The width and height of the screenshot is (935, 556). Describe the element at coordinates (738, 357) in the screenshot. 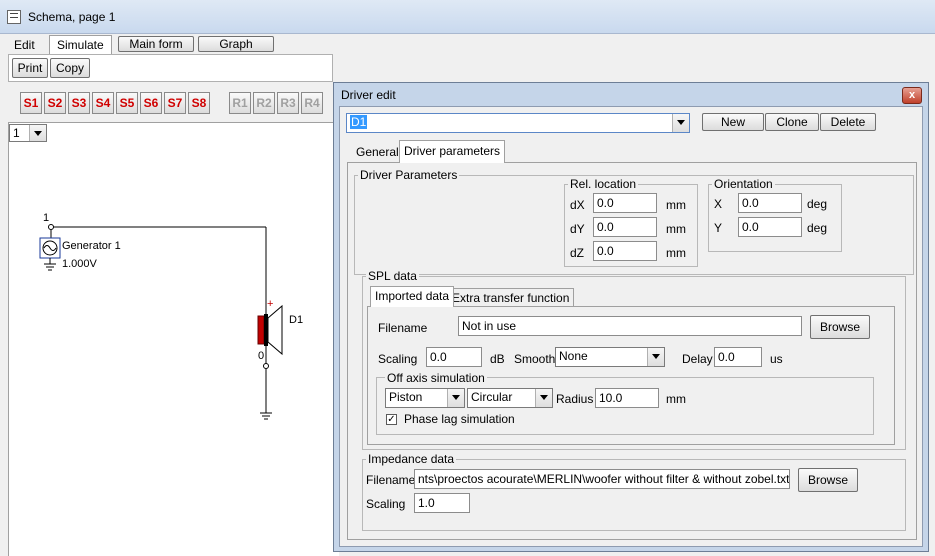

I see `delay-input: 0.0` at that location.